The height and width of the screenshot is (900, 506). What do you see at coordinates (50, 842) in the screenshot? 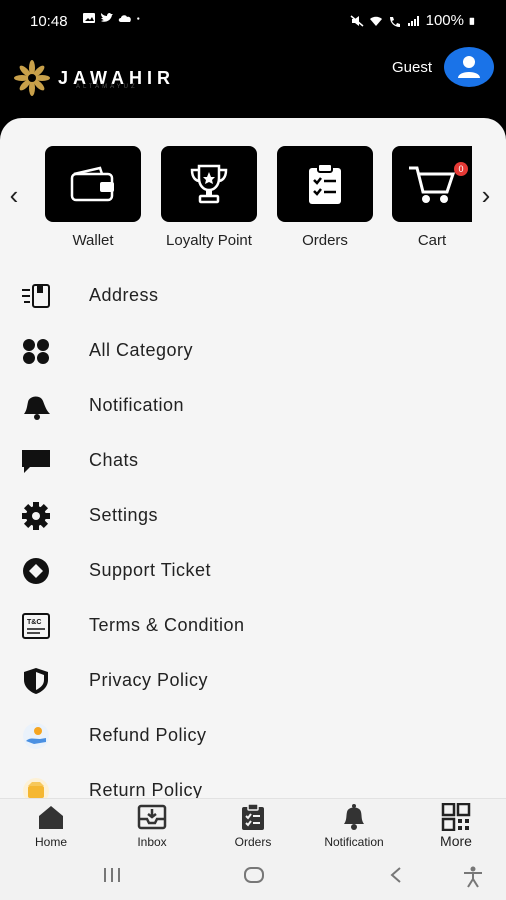
I see `nav-label: Home` at bounding box center [50, 842].